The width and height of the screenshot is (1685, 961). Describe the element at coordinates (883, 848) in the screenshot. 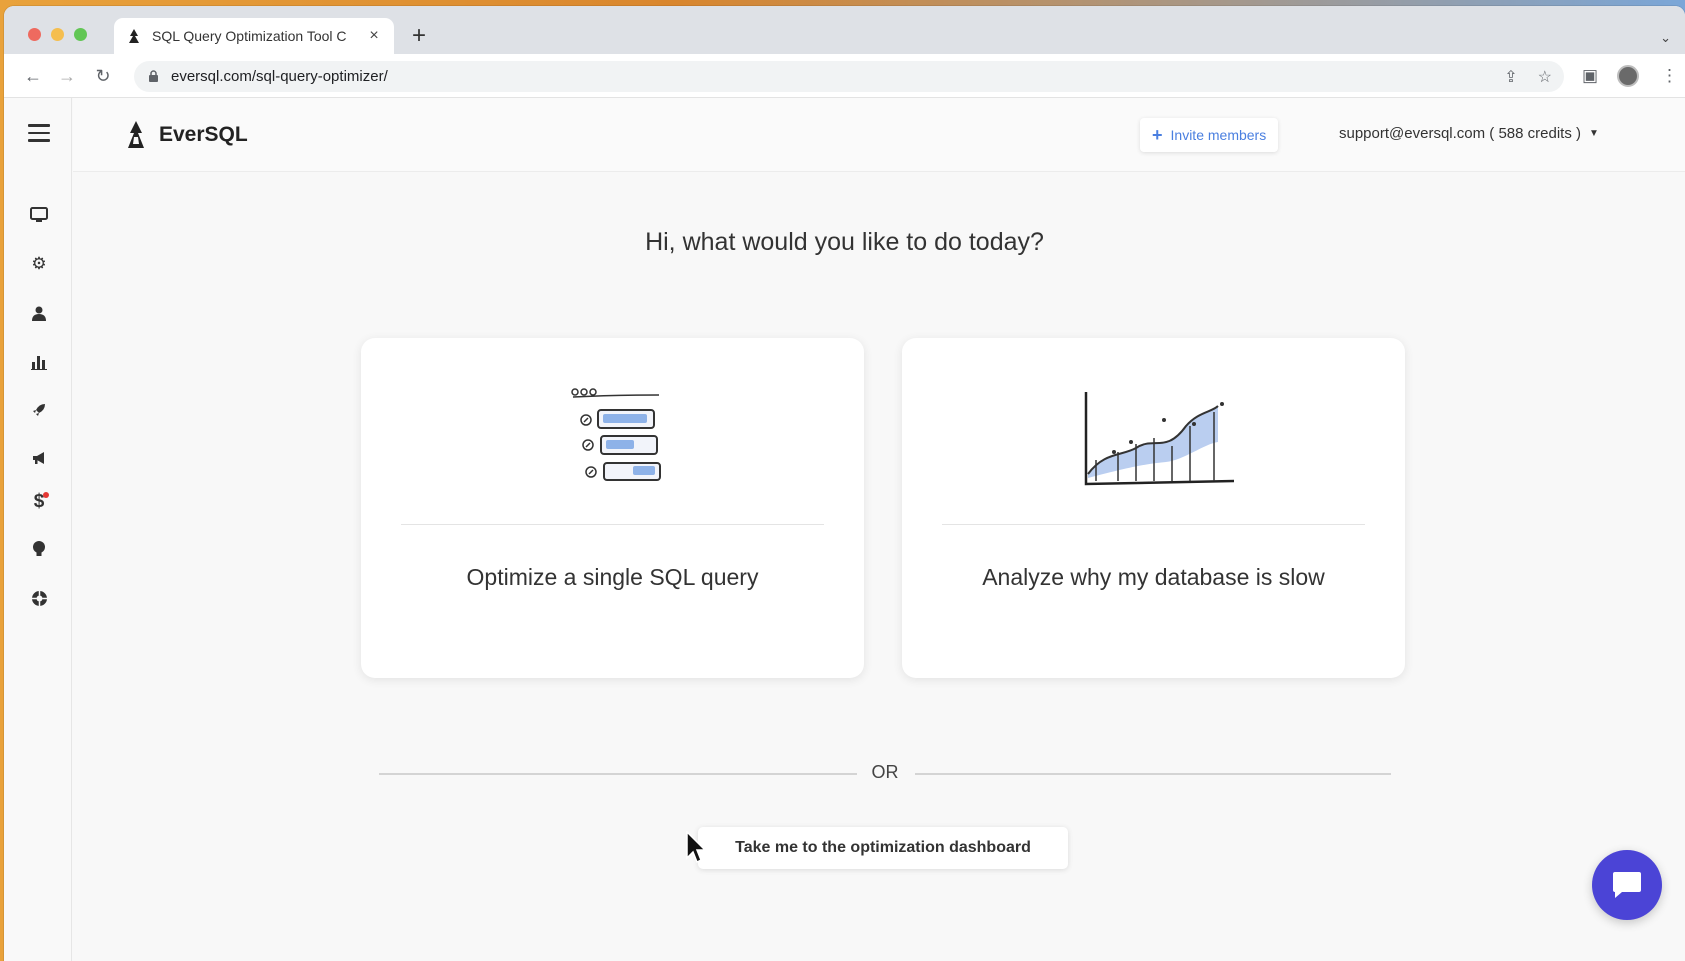

I see `optimization-dashboard-button: Take me to the optimization dashboard` at that location.